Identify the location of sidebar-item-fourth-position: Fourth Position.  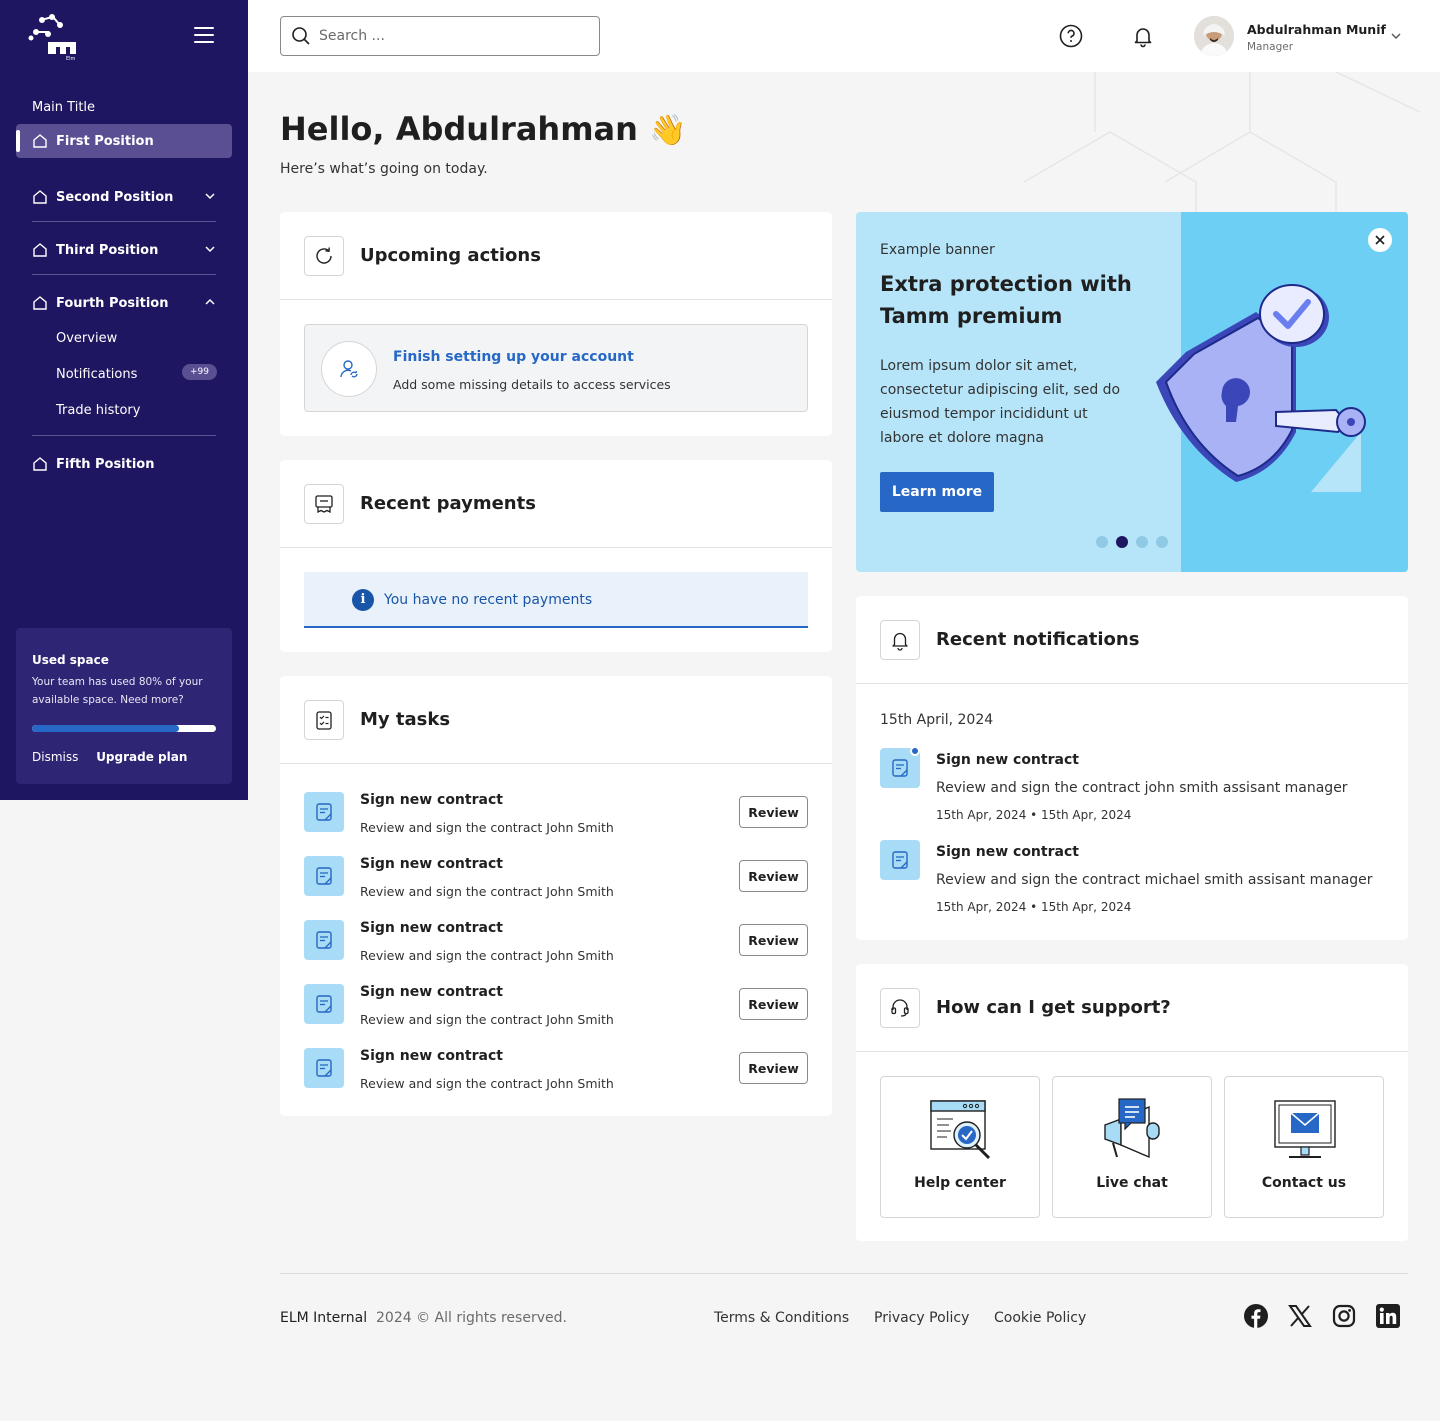
(124, 303).